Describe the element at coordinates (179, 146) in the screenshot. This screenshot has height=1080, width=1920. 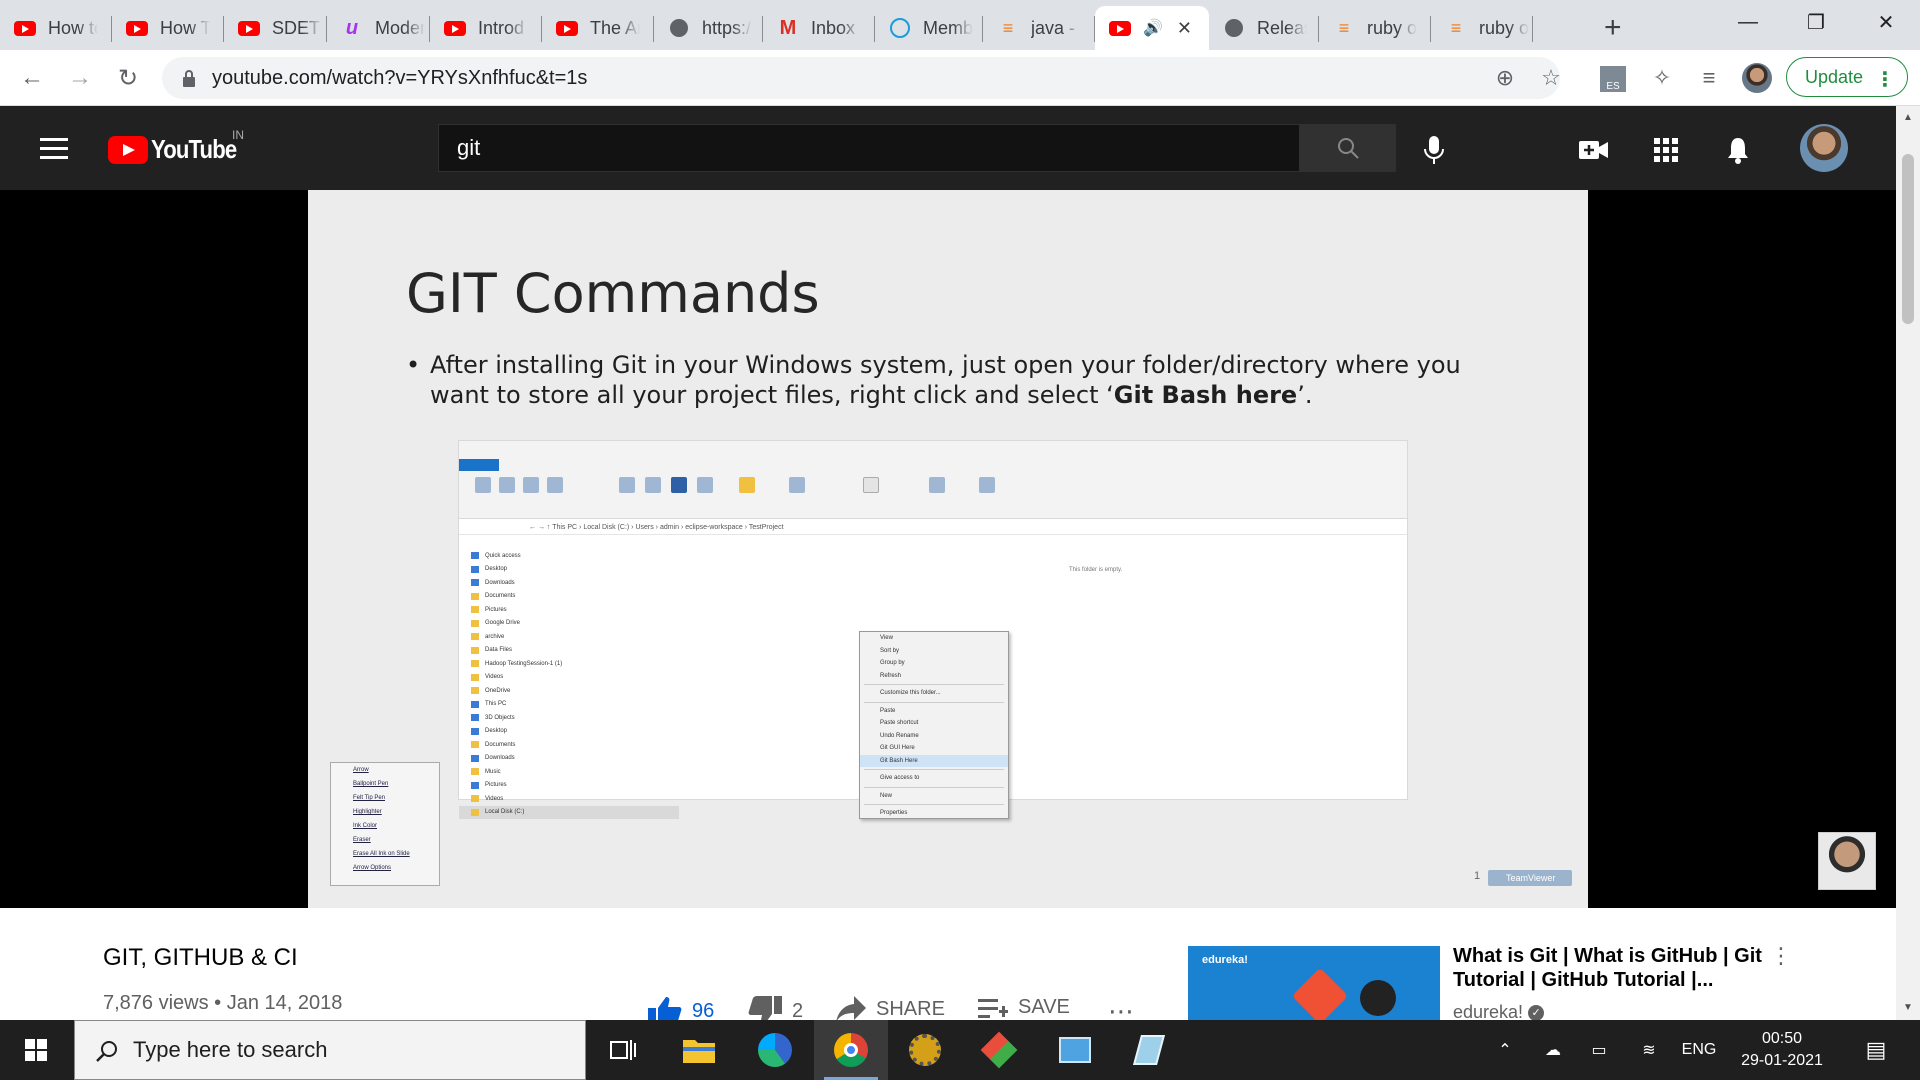
I see `youtube-logo: YouTube IN` at that location.